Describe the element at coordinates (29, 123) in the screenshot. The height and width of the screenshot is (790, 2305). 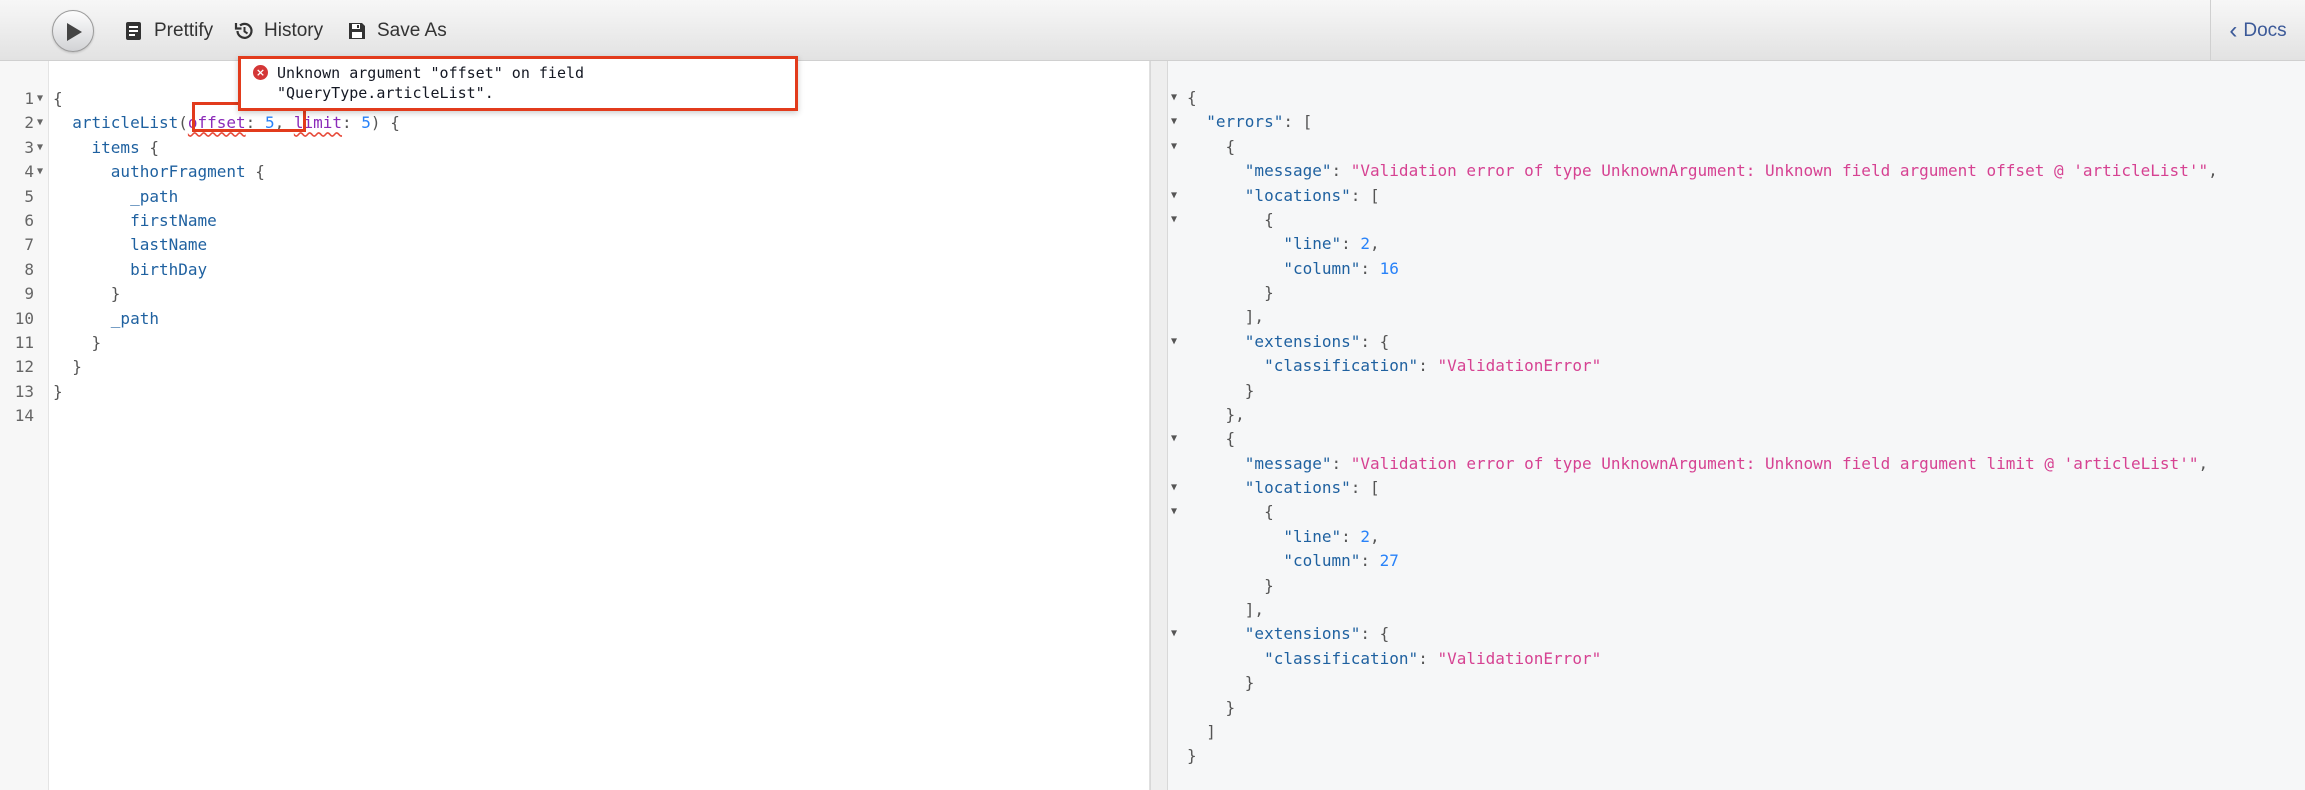
I see `line-number: 2` at that location.